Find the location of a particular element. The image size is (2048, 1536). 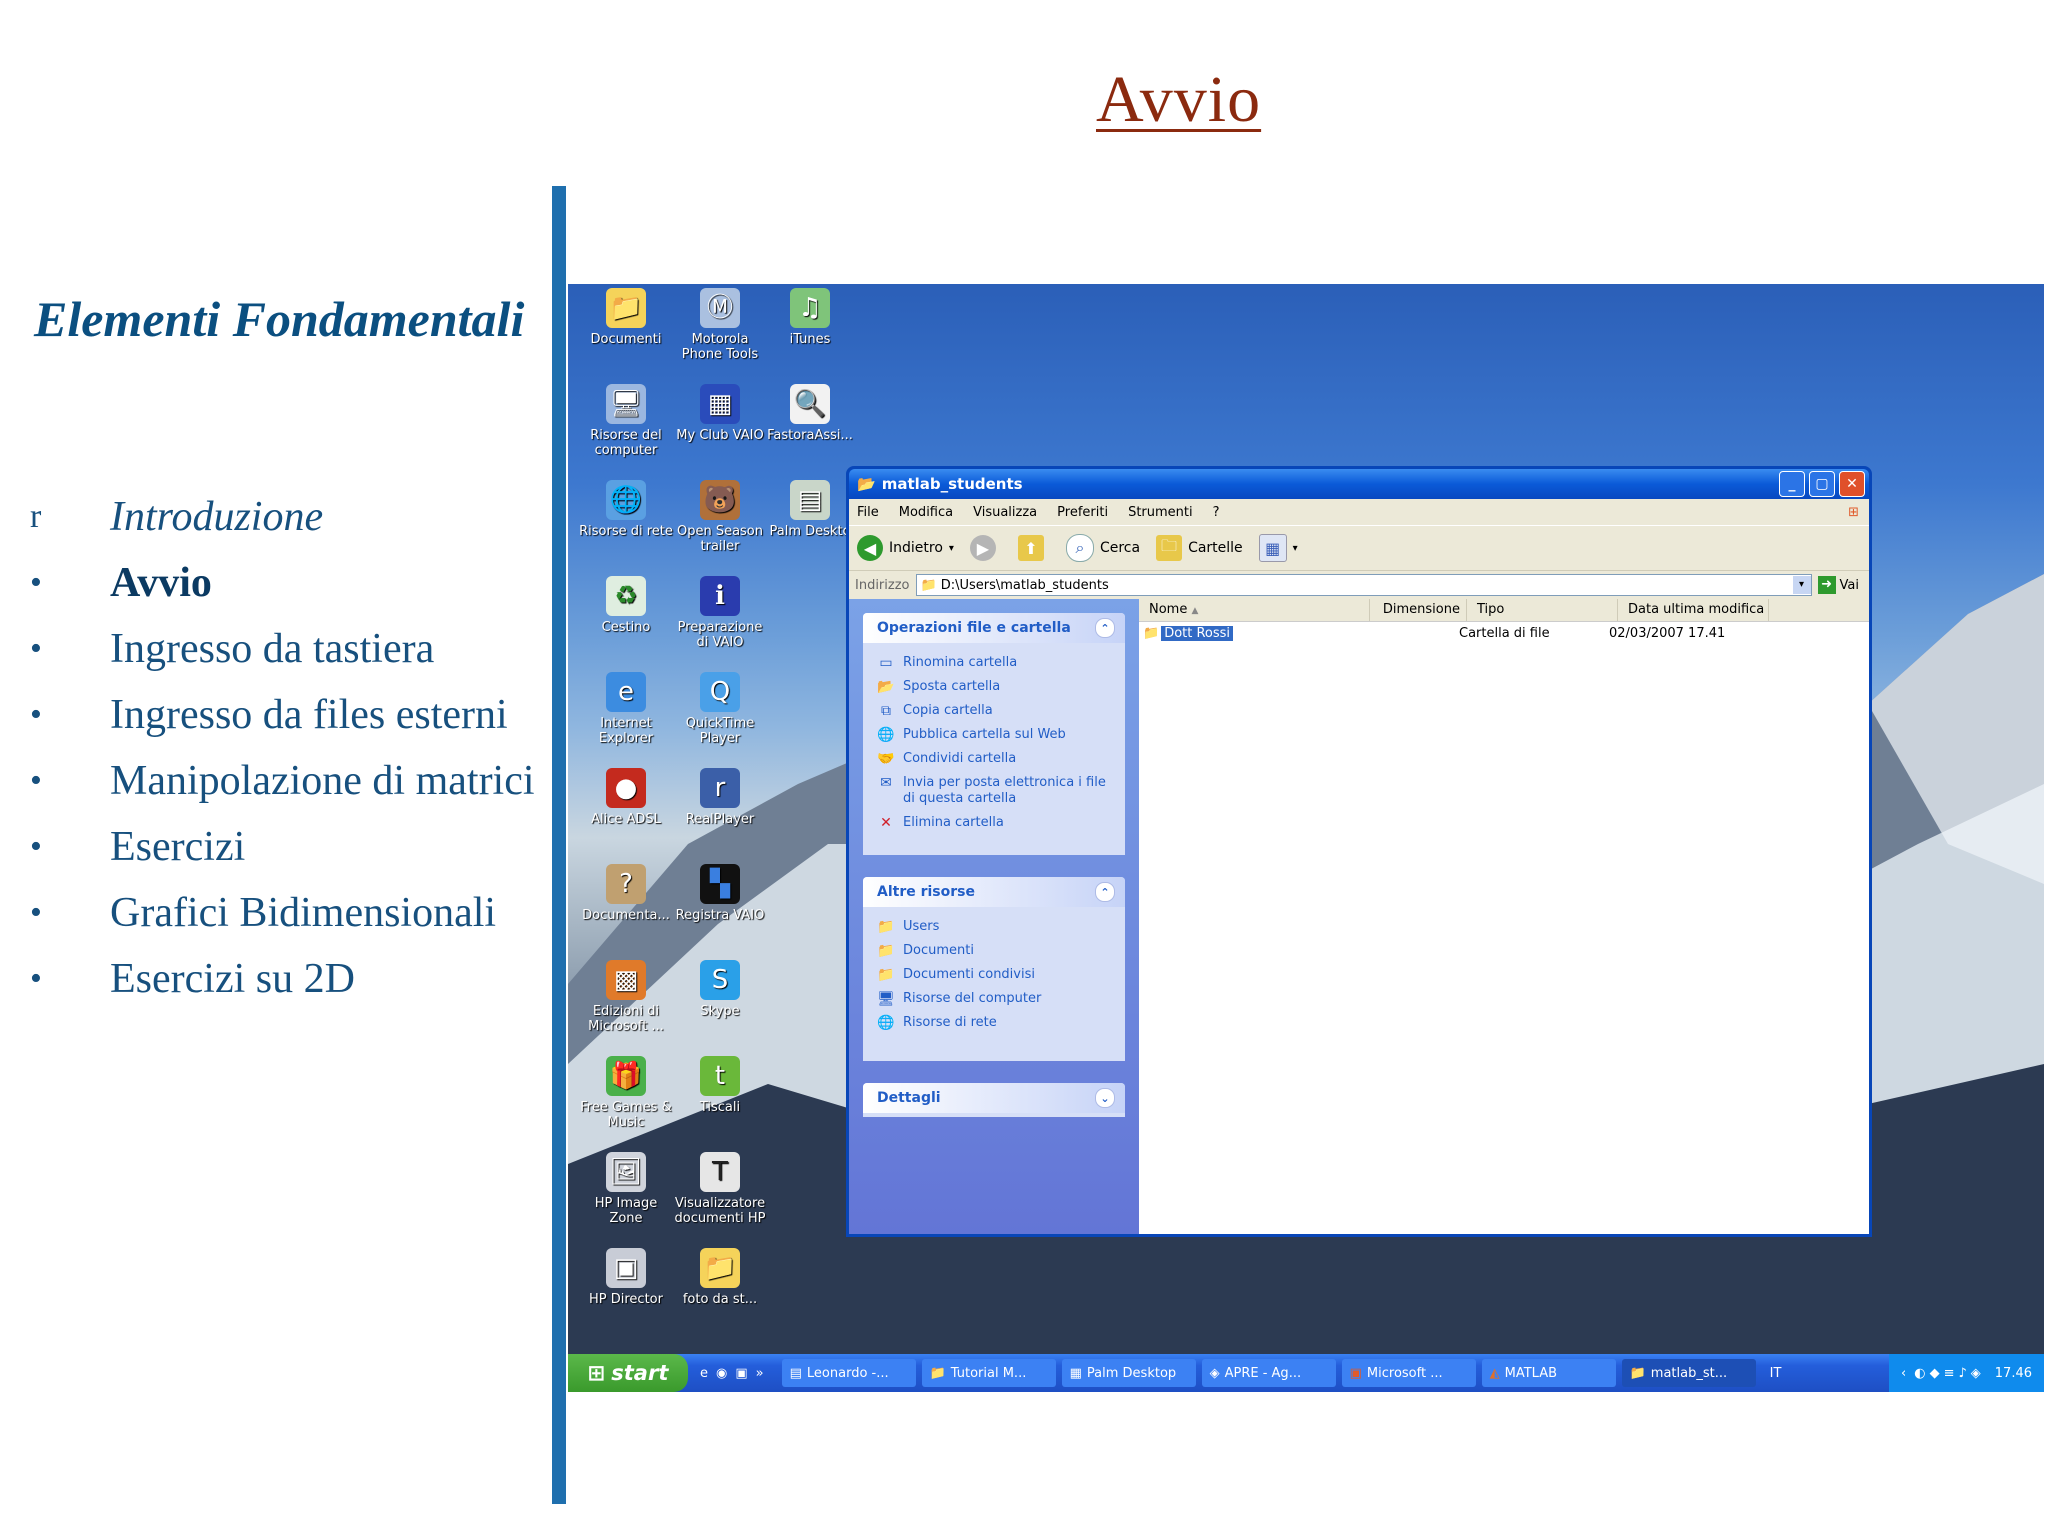

task-copy: ⧉ Copia cartella is located at coordinates (994, 711).